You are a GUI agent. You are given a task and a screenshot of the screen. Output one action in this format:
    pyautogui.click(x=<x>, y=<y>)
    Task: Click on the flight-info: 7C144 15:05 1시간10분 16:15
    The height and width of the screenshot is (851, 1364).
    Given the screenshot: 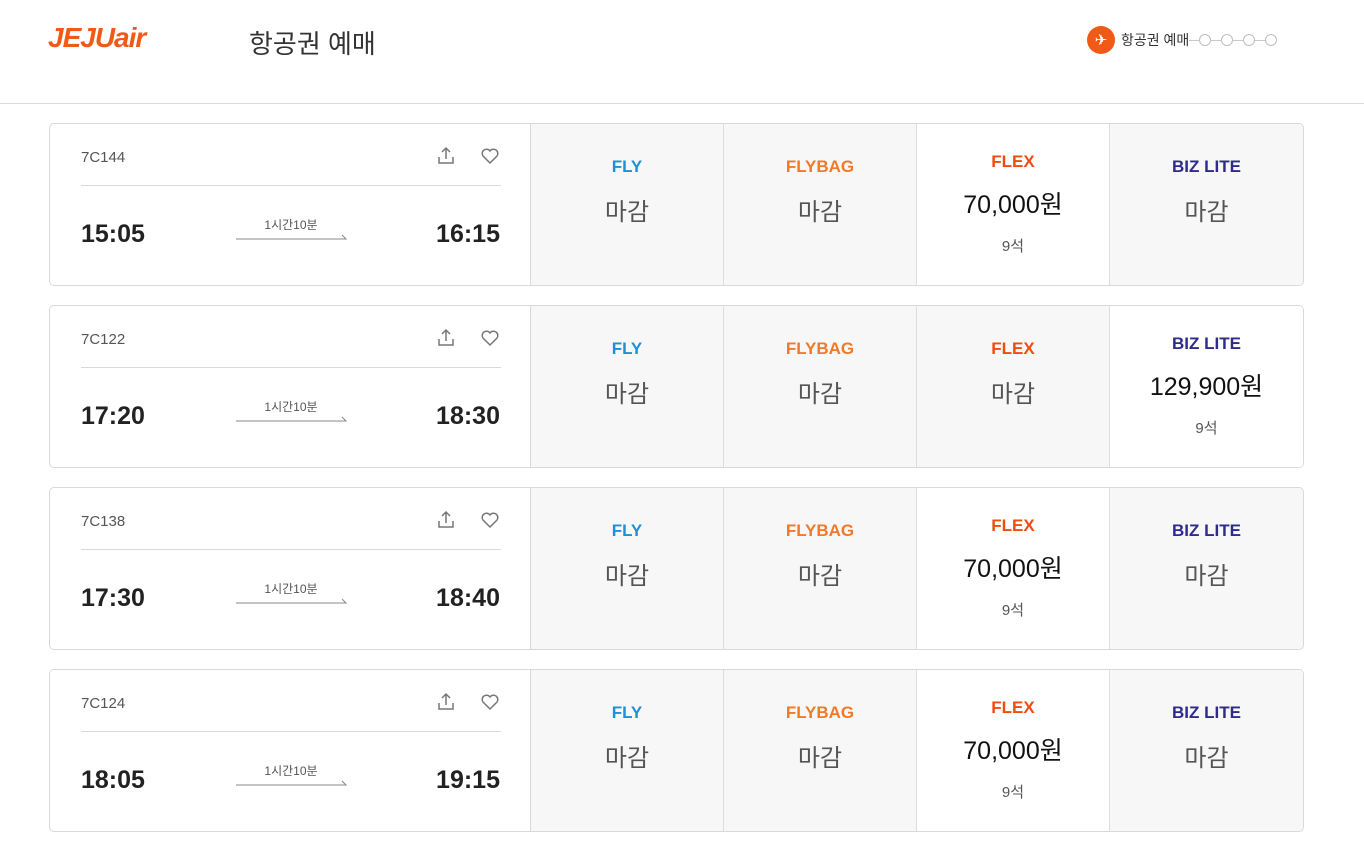 What is the action you would take?
    pyautogui.click(x=290, y=204)
    